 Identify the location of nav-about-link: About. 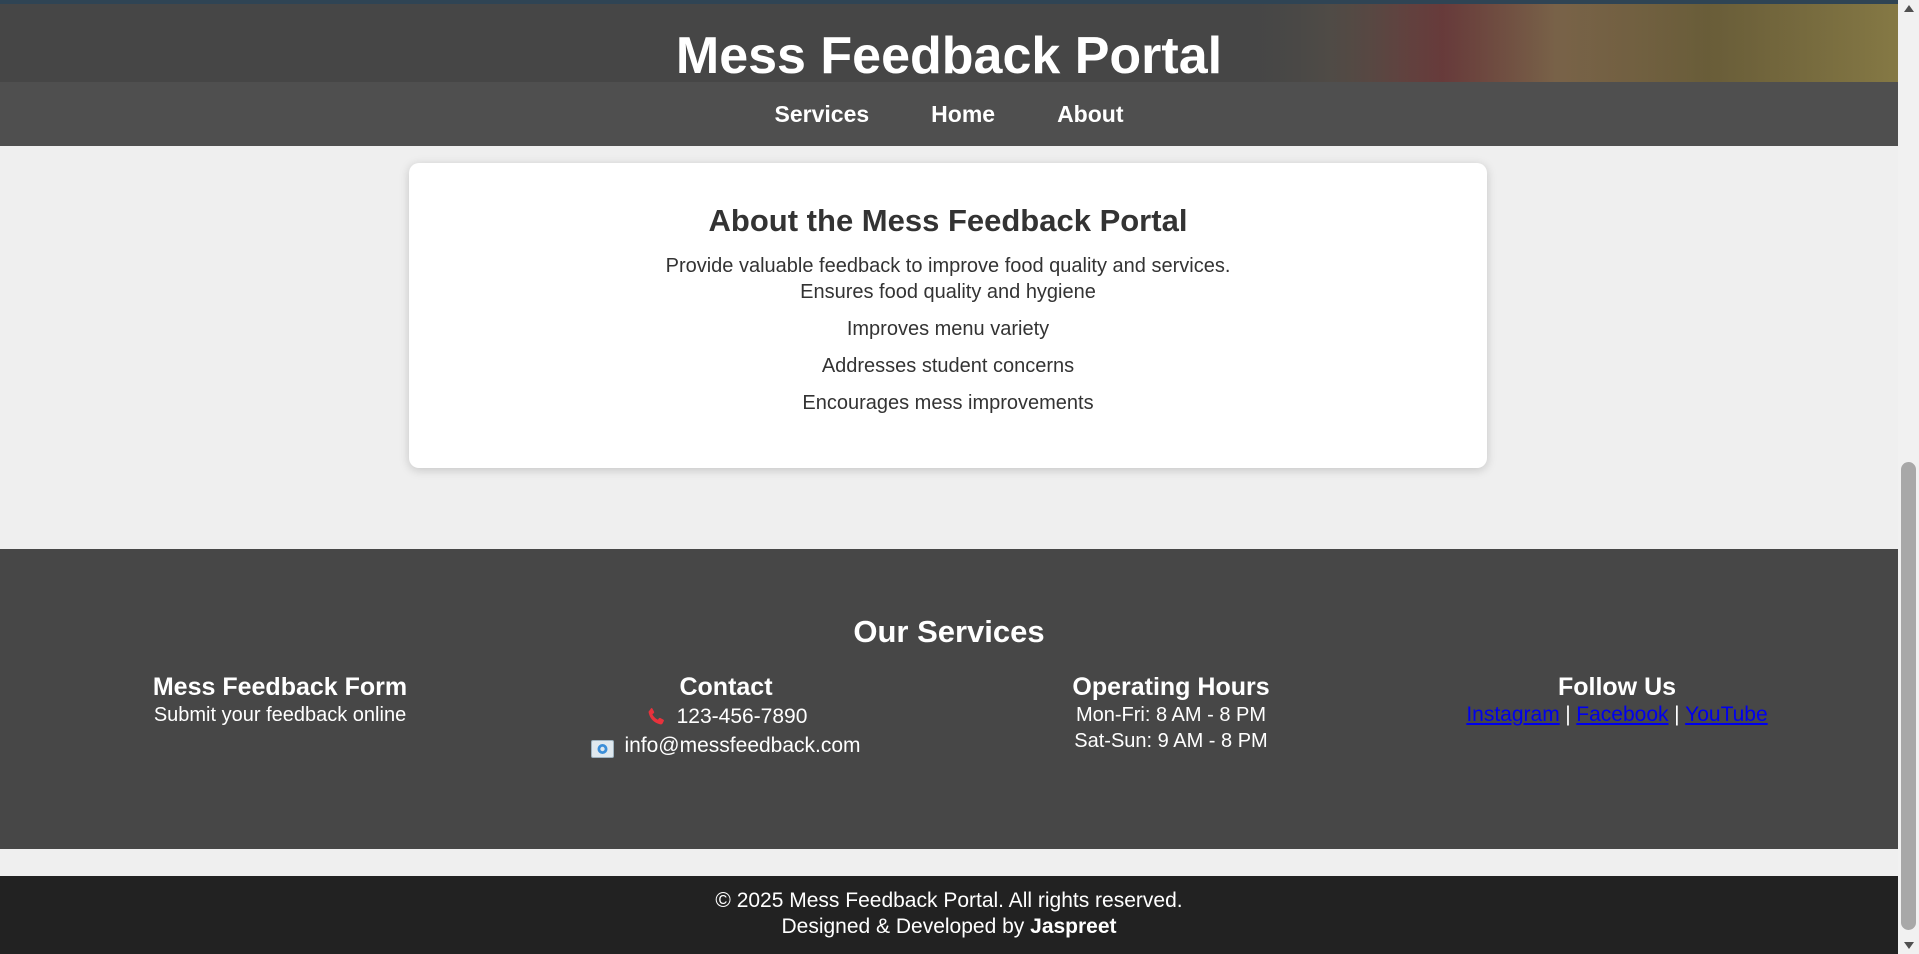
(1090, 114).